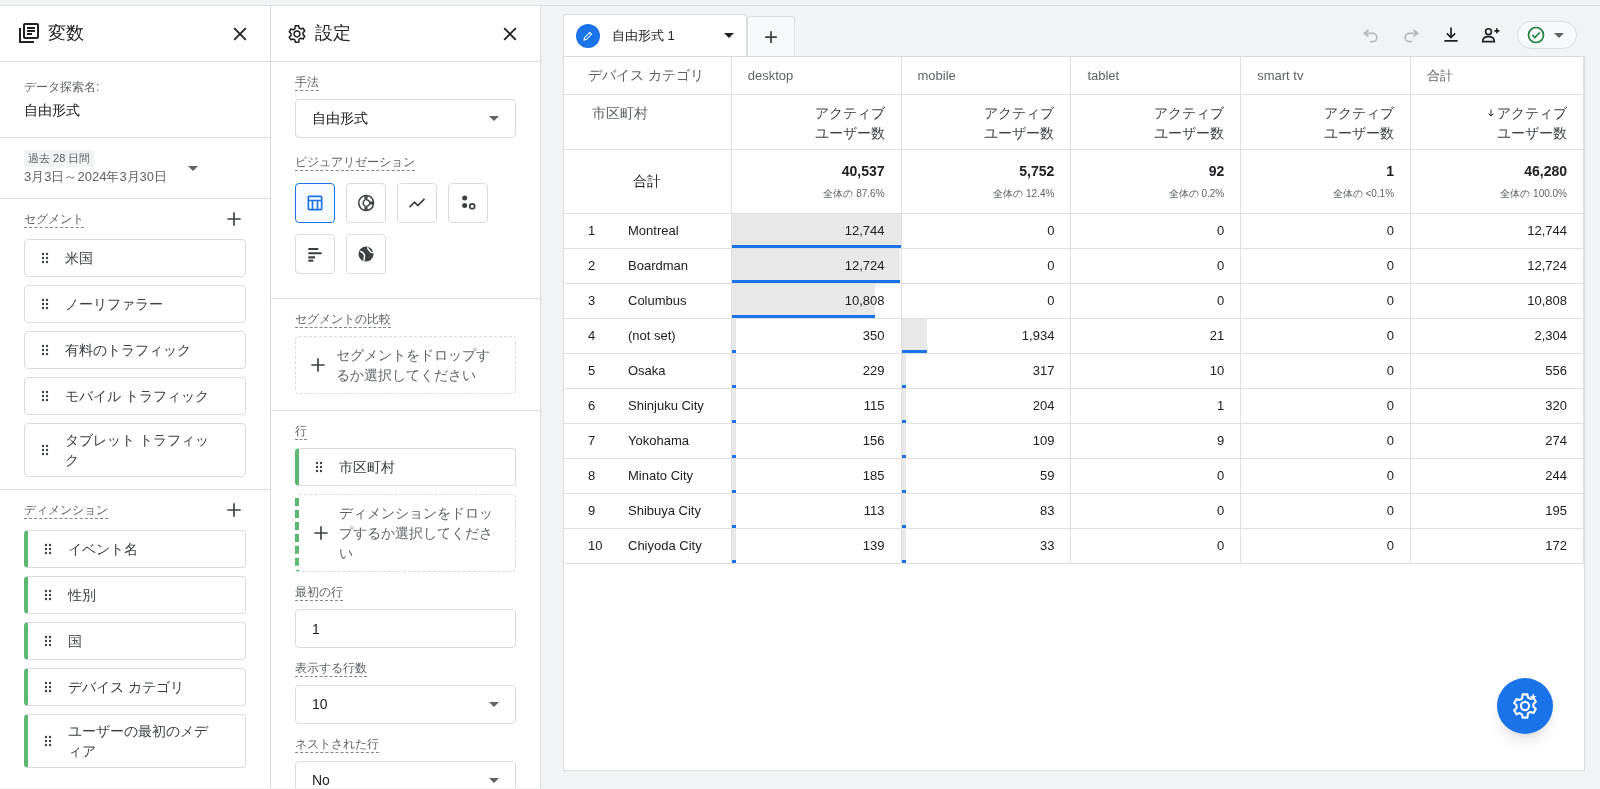 This screenshot has height=789, width=1600. I want to click on globe-icon, so click(366, 254).